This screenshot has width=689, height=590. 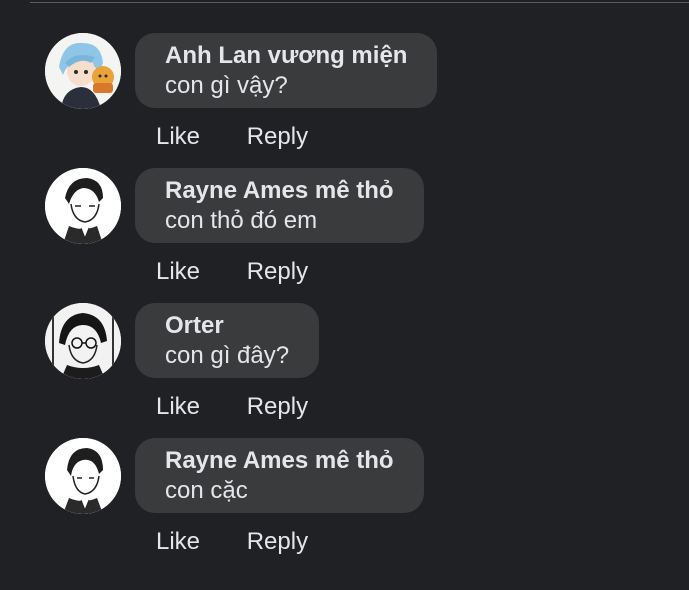 What do you see at coordinates (232, 542) in the screenshot?
I see `comment-actions: Like Reply` at bounding box center [232, 542].